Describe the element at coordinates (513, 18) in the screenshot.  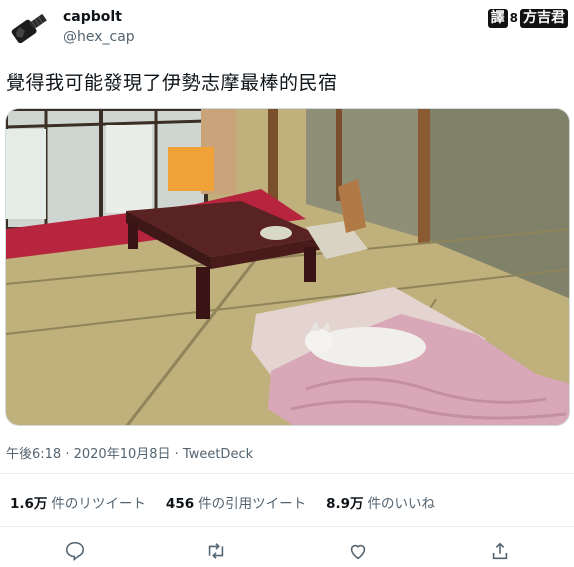
I see `watermark-separator: 8` at that location.